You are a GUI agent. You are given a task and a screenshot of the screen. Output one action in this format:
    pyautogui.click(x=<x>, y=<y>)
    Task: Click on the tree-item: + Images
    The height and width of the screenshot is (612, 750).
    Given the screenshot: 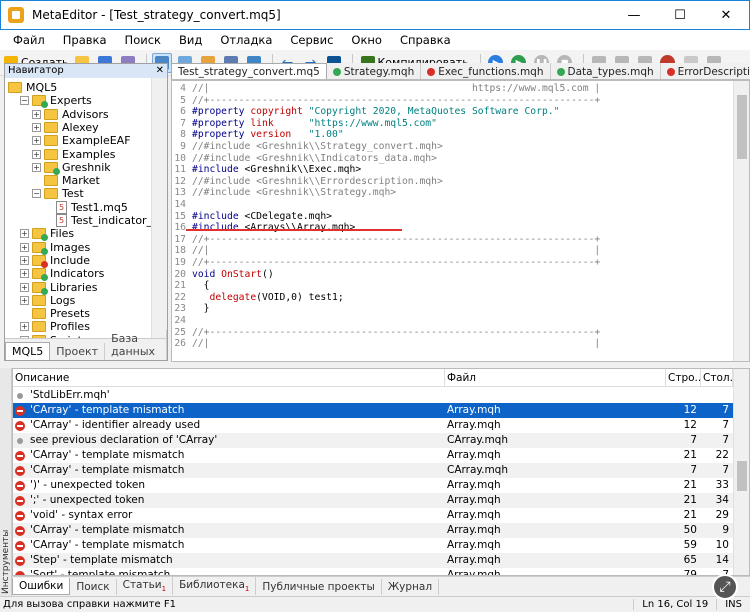 What is the action you would take?
    pyautogui.click(x=55, y=248)
    